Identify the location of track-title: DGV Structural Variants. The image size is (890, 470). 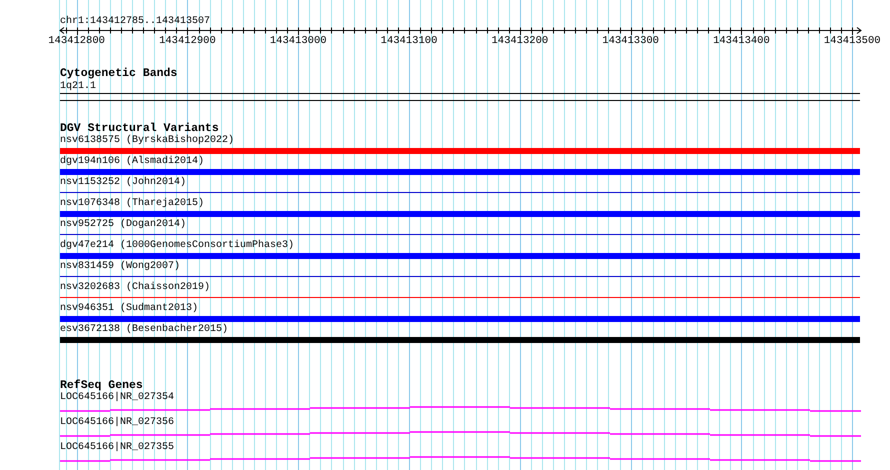
(139, 129).